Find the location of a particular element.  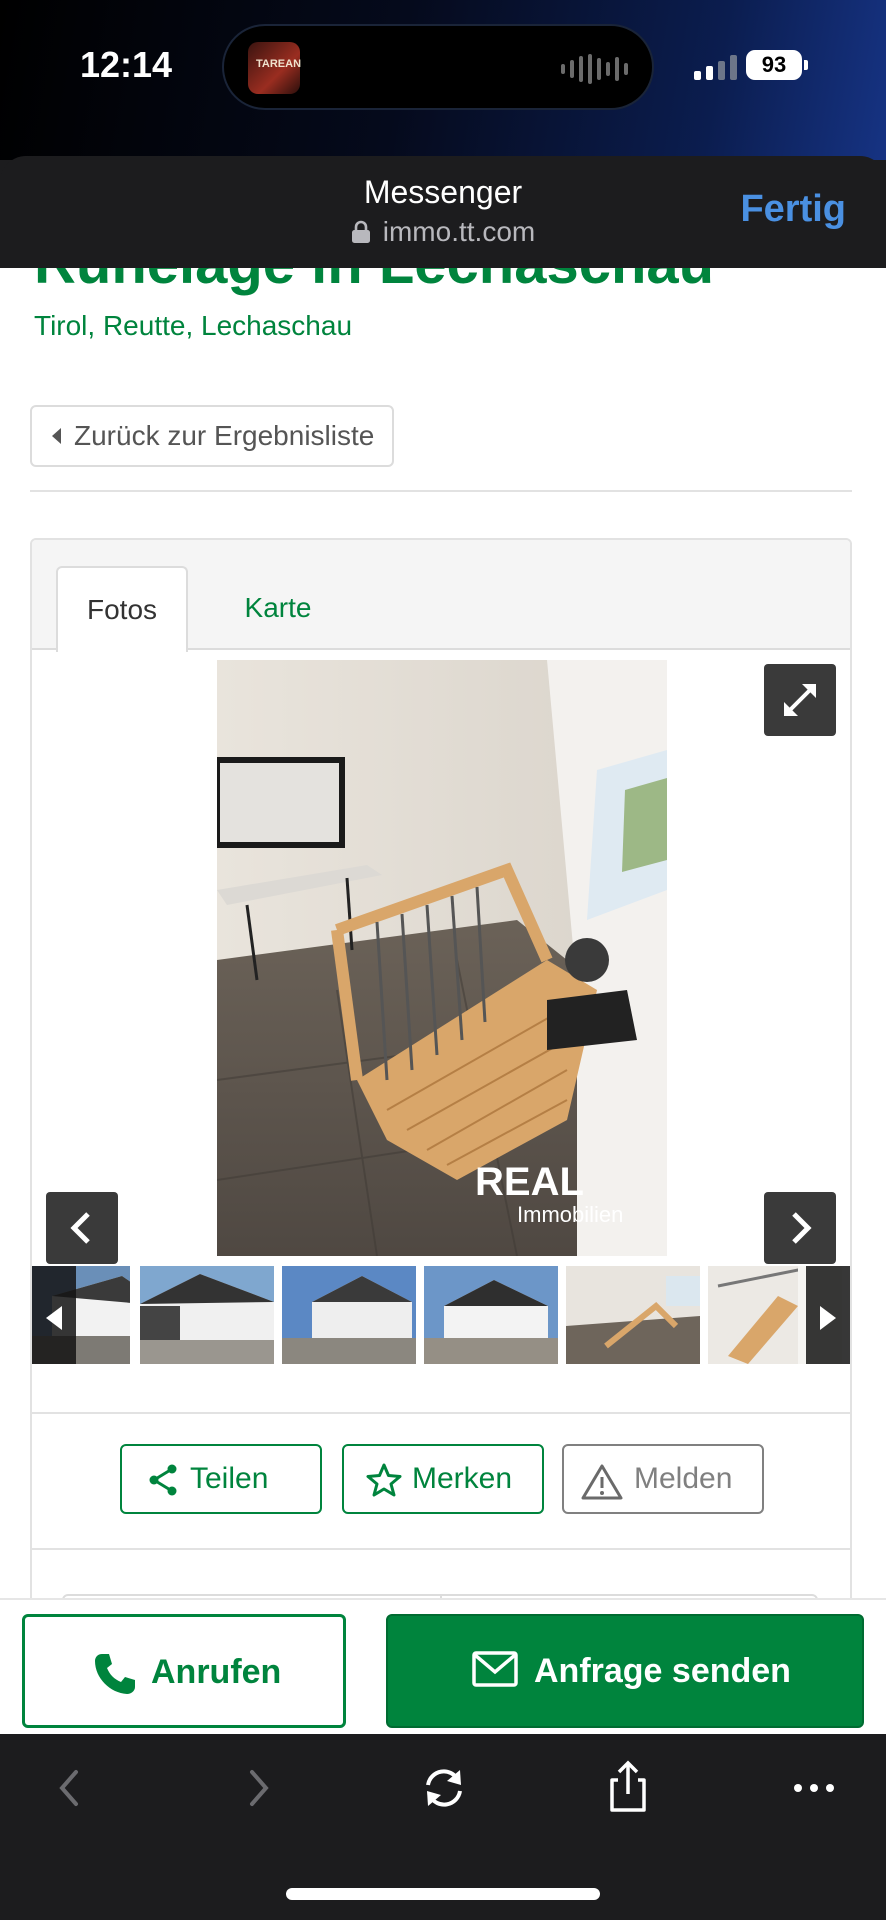

share-label: Teilen is located at coordinates (229, 1478).